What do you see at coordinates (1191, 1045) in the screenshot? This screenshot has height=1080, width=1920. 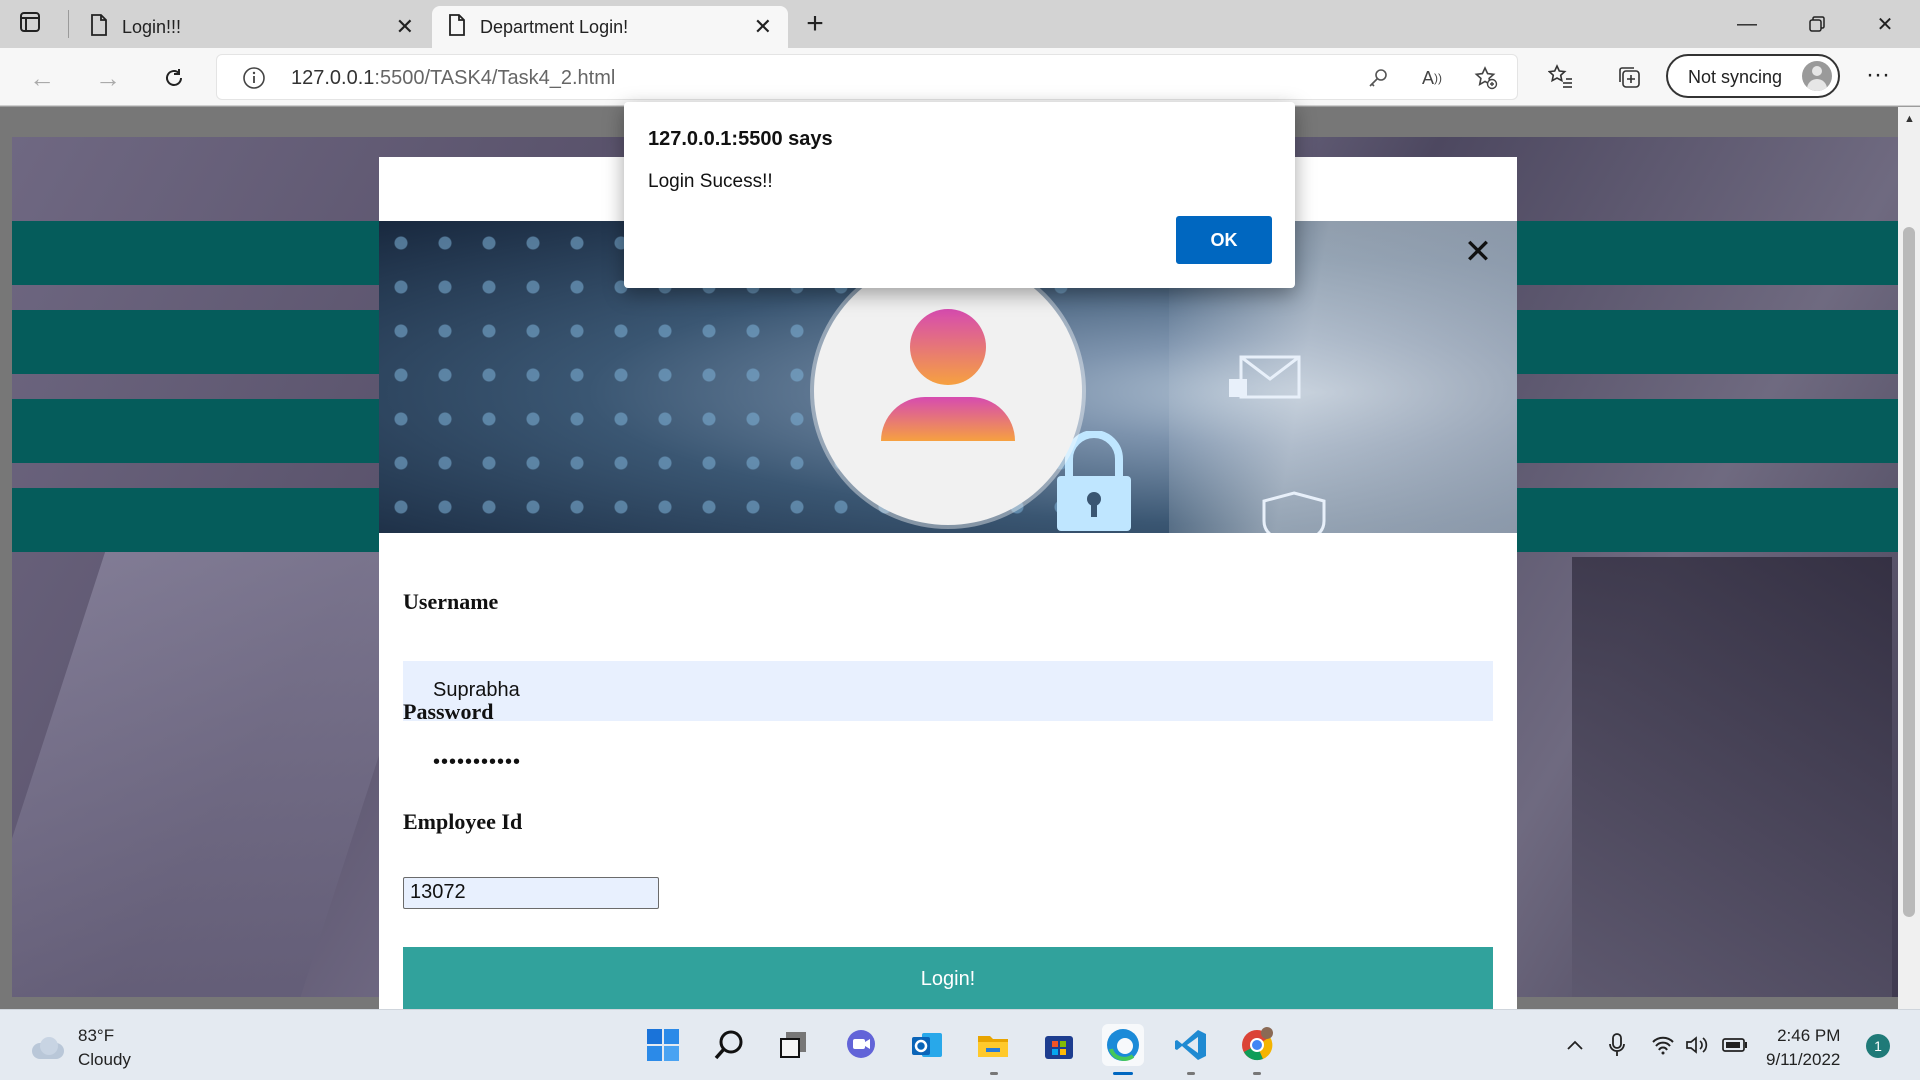 I see `vscode-icon` at bounding box center [1191, 1045].